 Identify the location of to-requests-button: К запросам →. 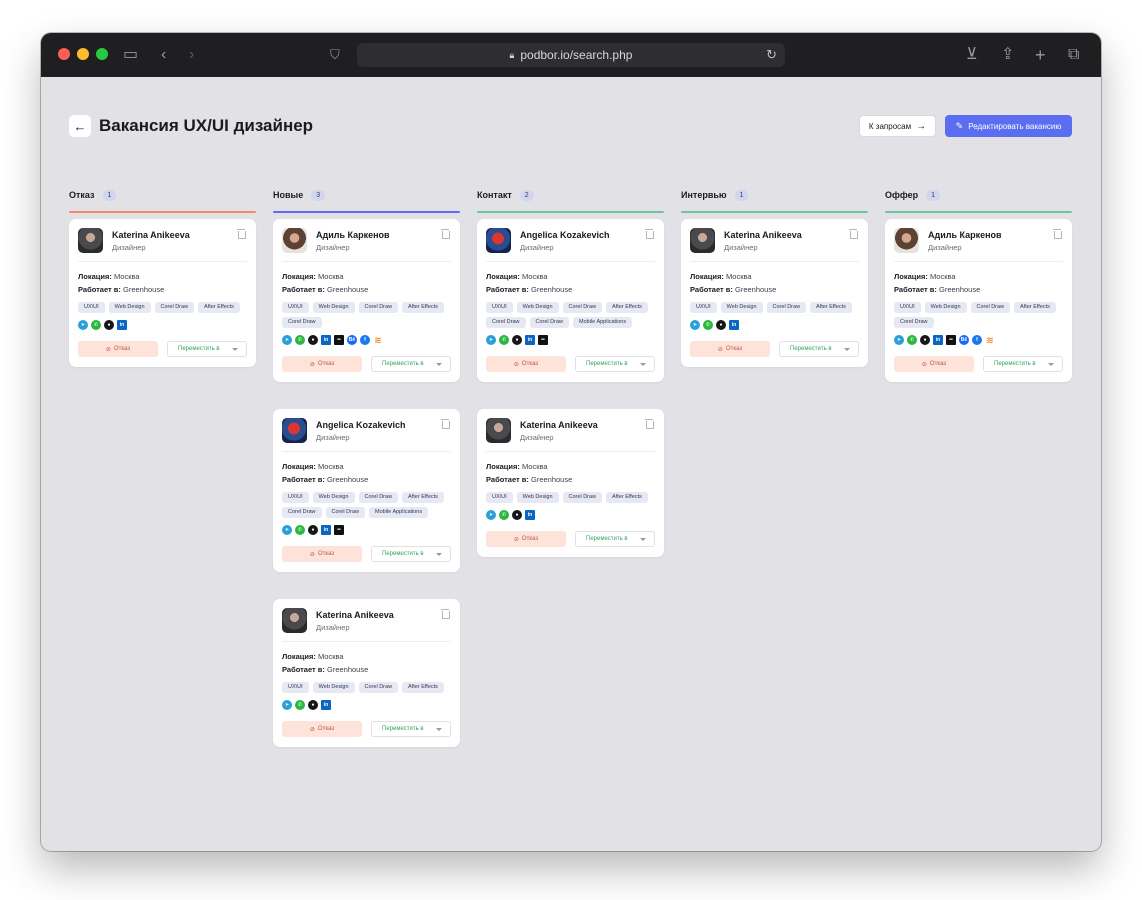
(897, 126).